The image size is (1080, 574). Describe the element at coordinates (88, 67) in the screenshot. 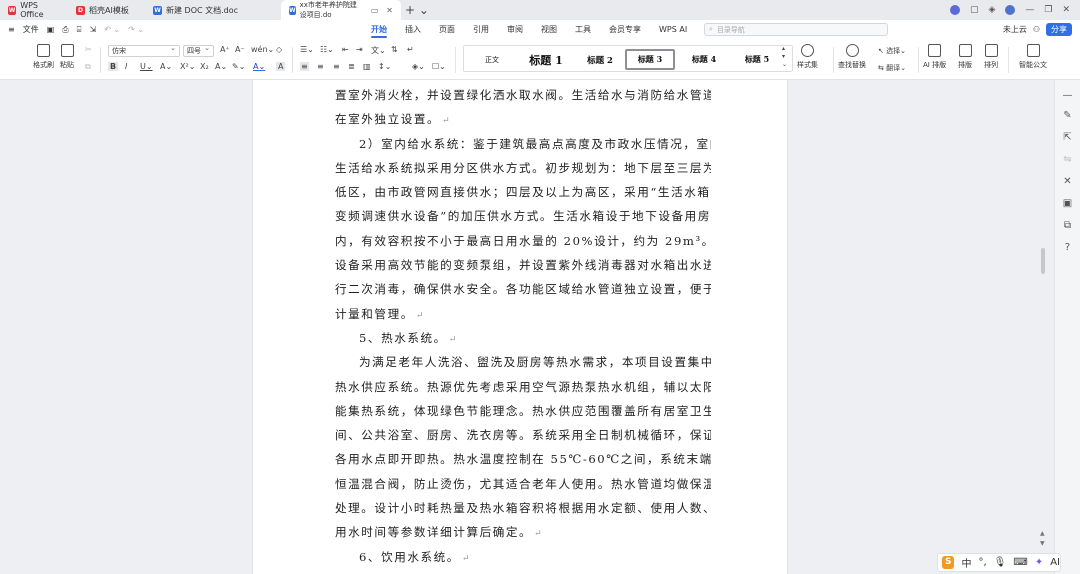

I see `copy-icon: ⧉` at that location.